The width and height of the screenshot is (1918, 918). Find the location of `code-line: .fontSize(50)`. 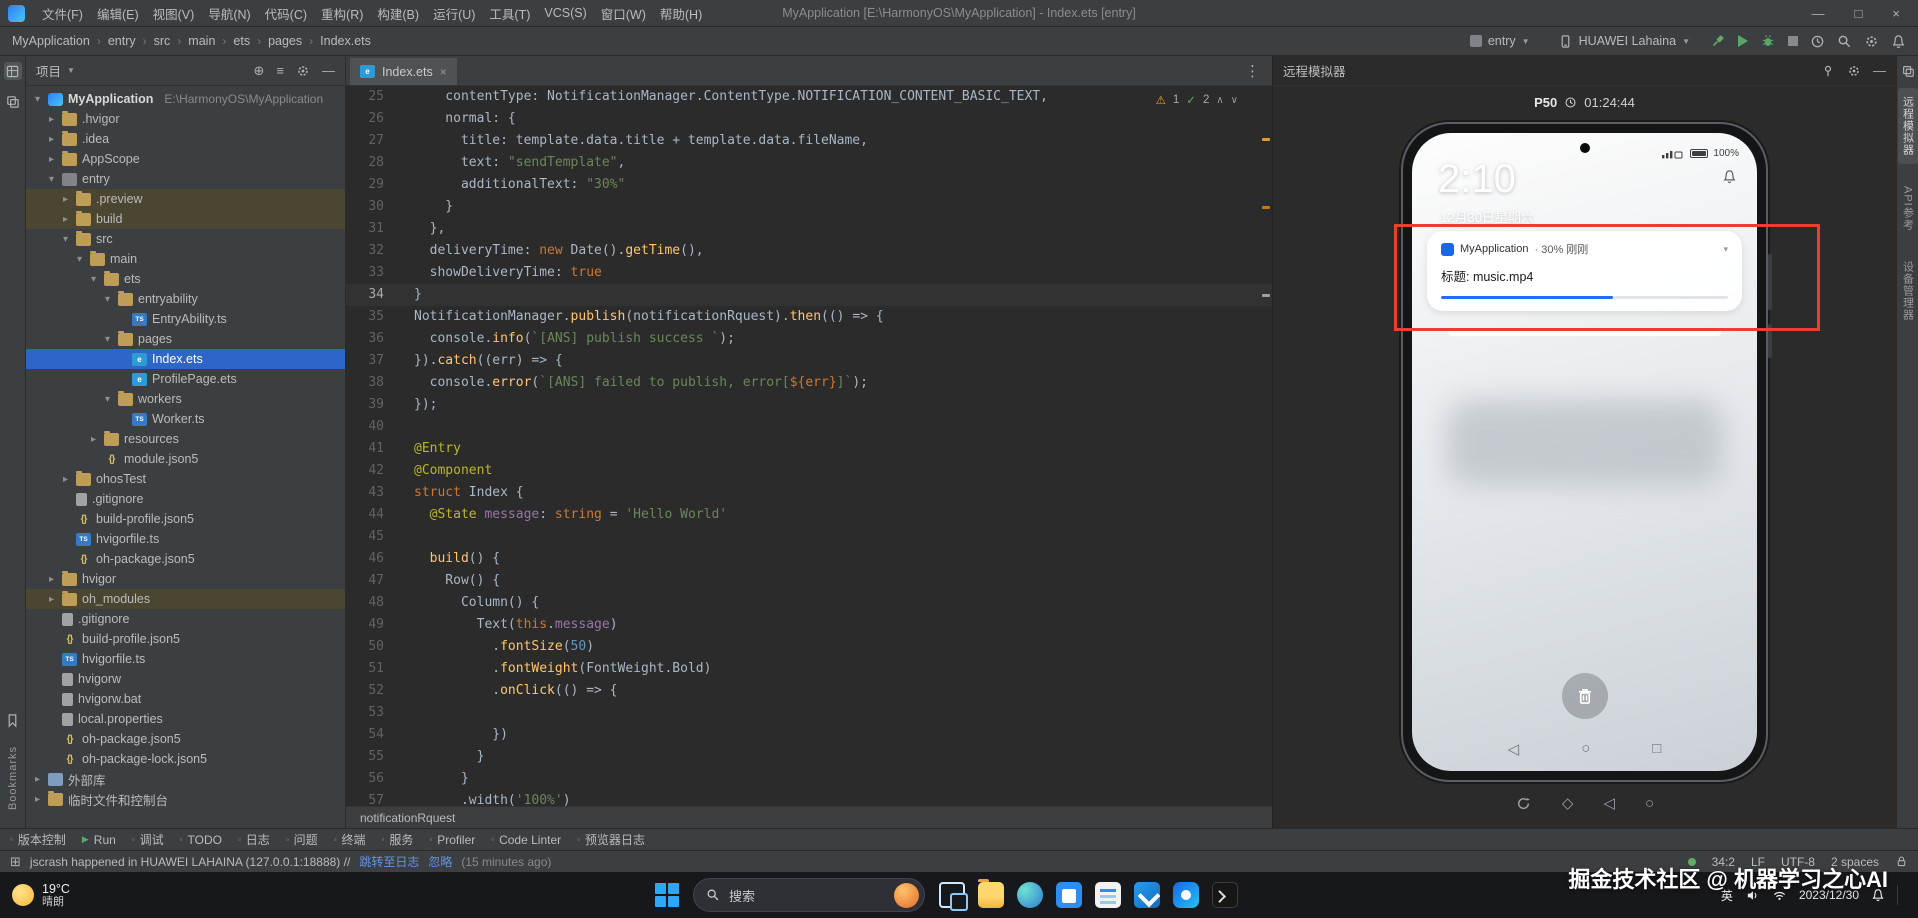

code-line: .fontSize(50) is located at coordinates (836, 647).